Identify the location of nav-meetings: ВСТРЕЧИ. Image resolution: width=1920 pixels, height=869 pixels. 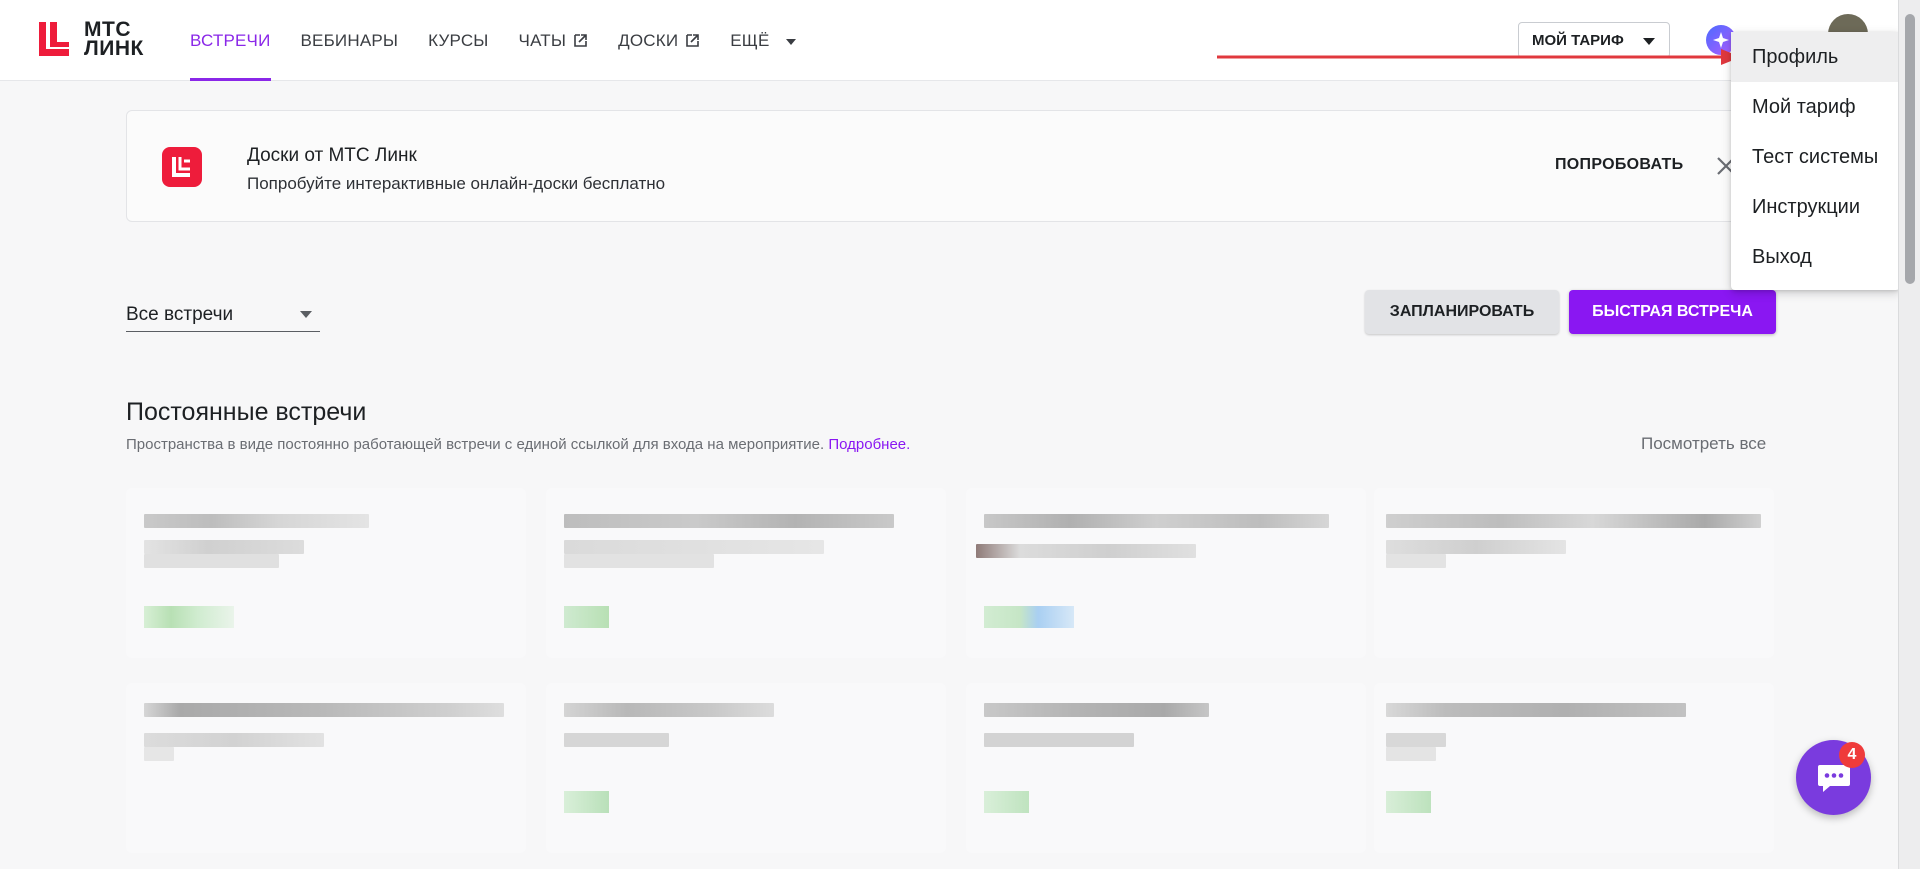
(230, 40).